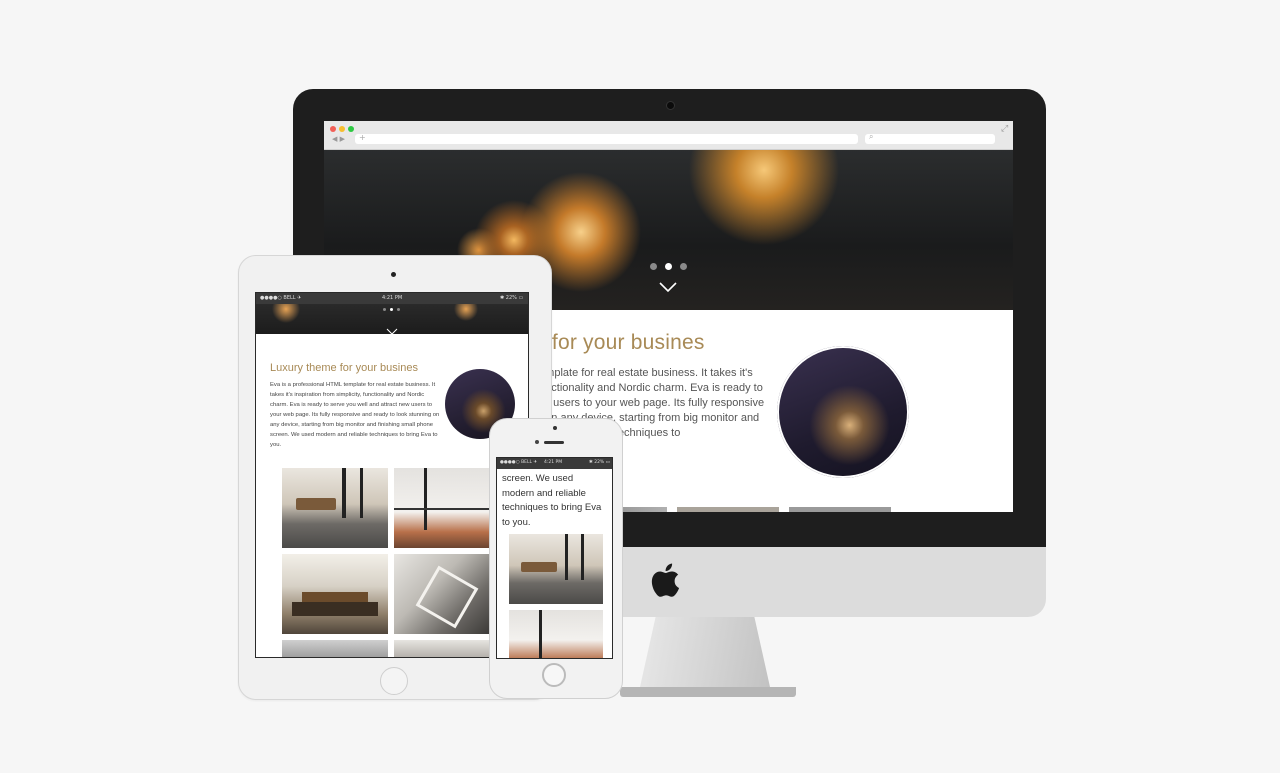 This screenshot has width=1280, height=773. What do you see at coordinates (930, 139) in the screenshot?
I see `search-input` at bounding box center [930, 139].